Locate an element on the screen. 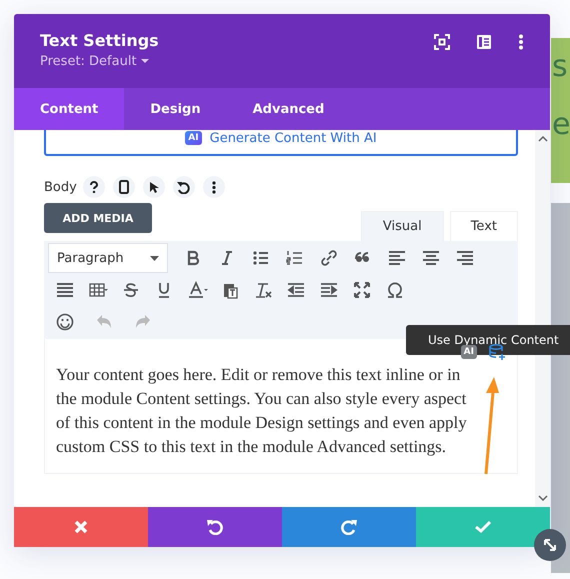 This screenshot has width=570, height=579. align-left-icon is located at coordinates (397, 258).